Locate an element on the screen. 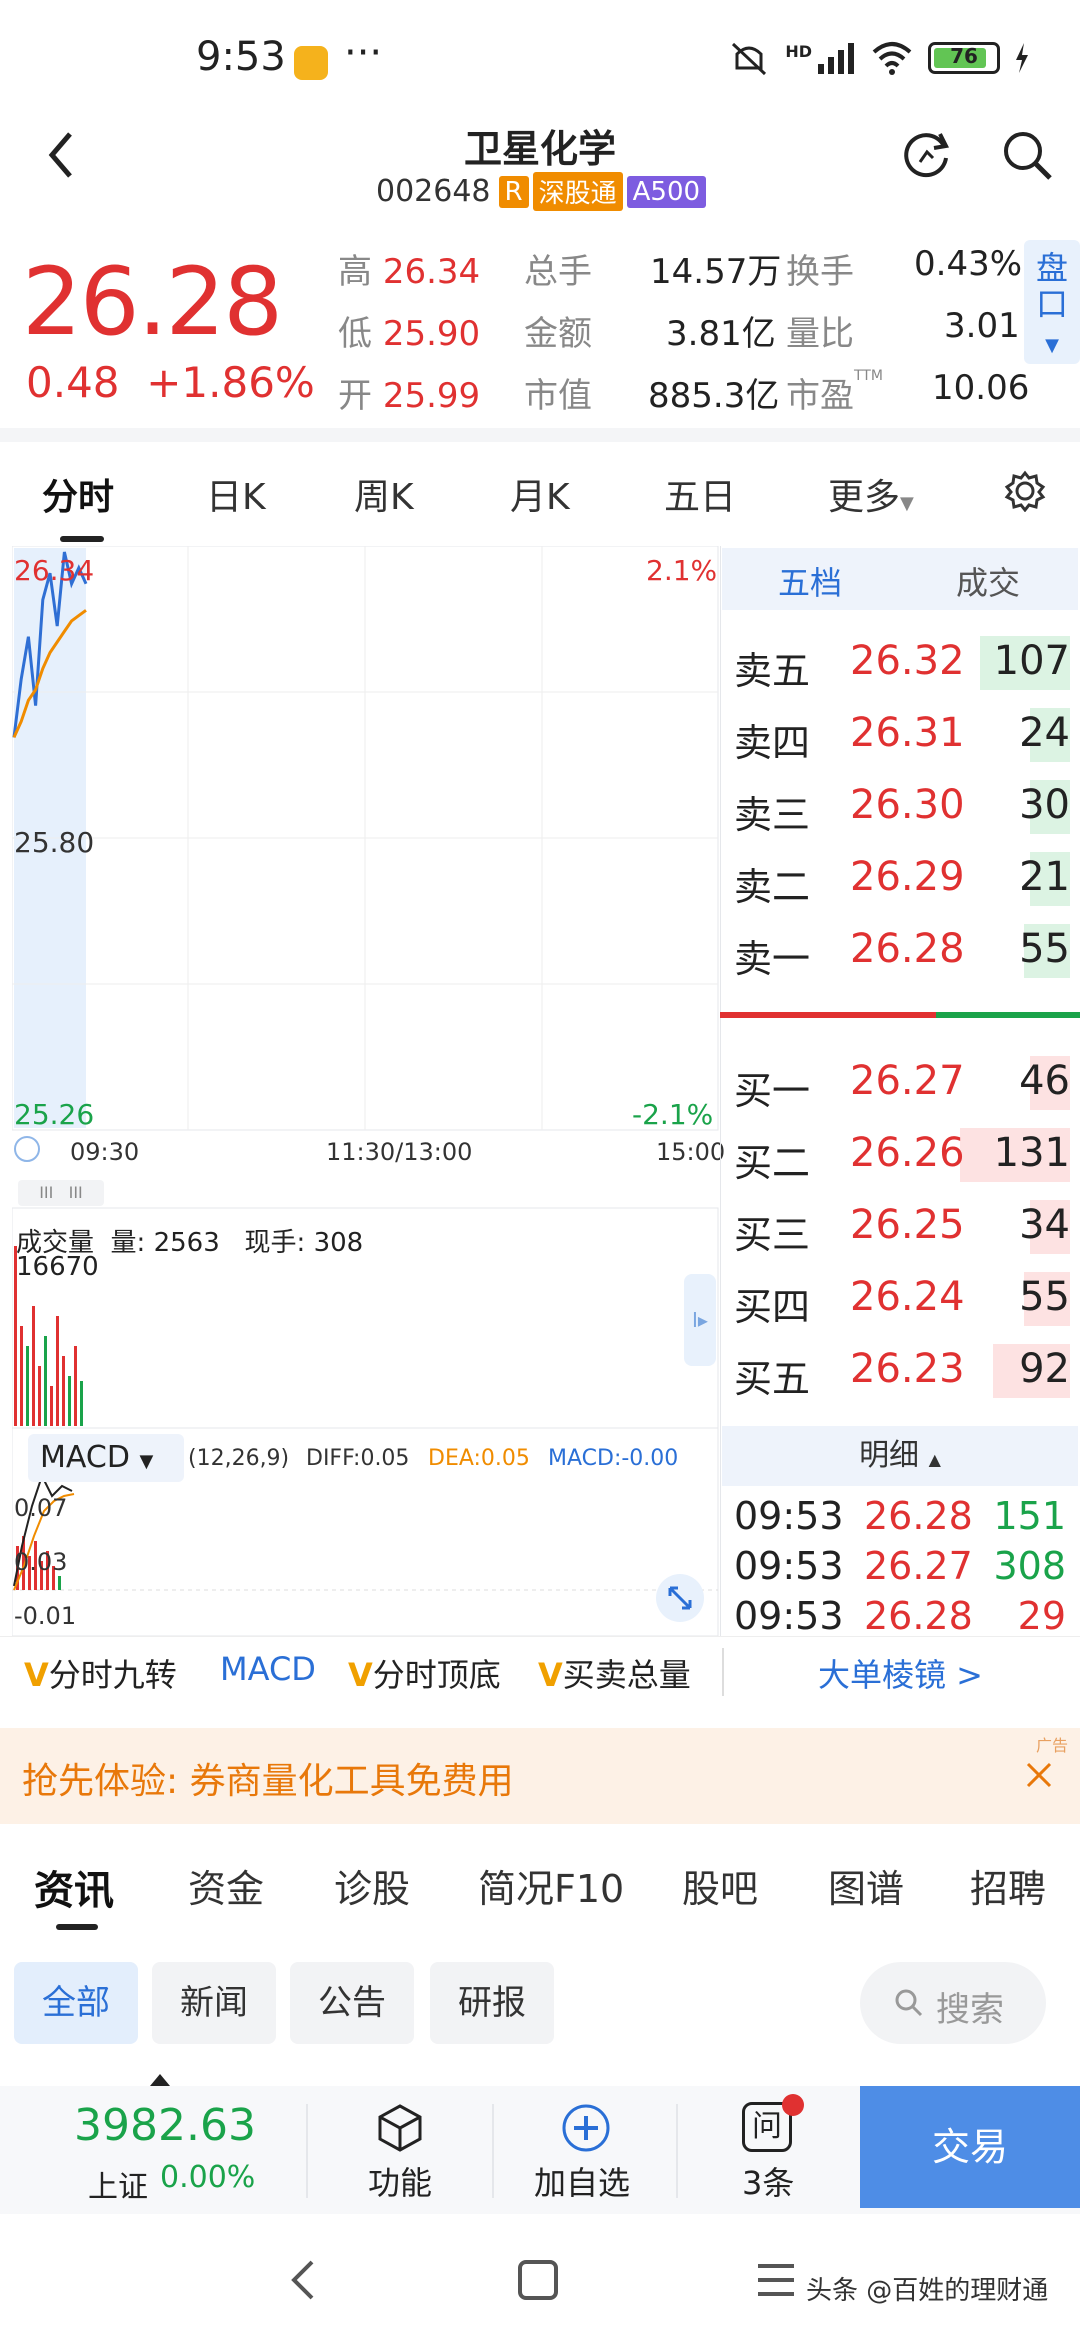 The width and height of the screenshot is (1080, 2340). bid-level-label: 买三 is located at coordinates (772, 1235).